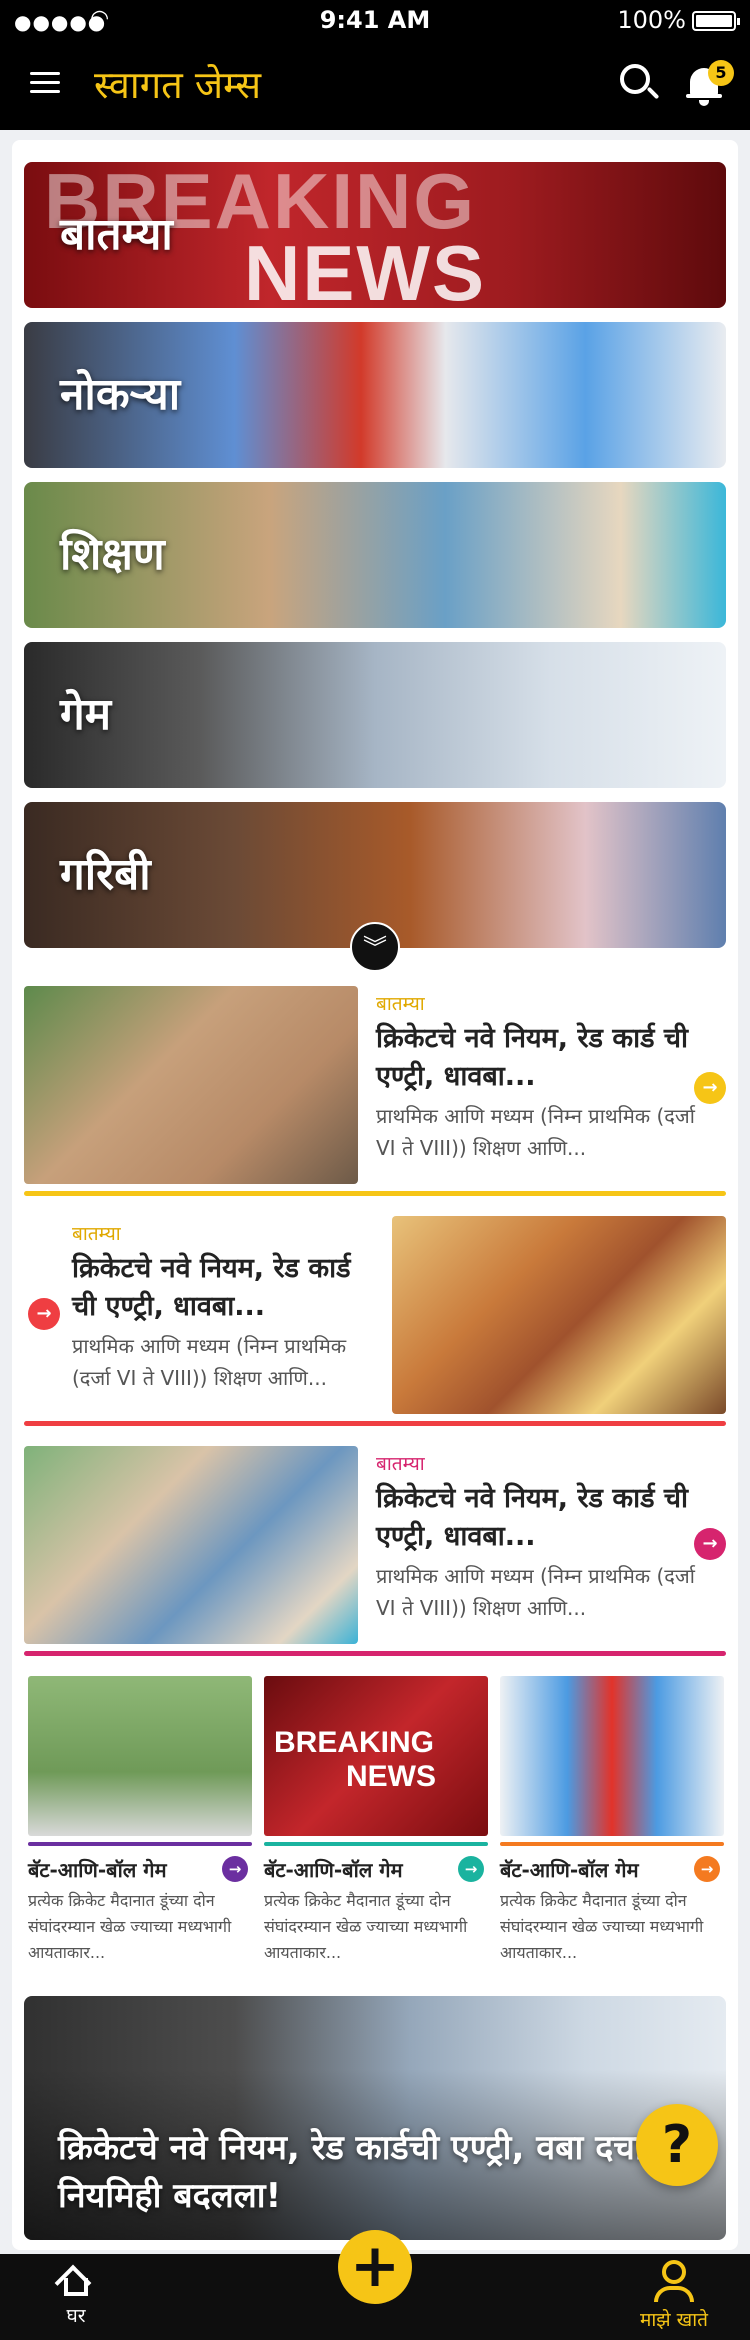 Image resolution: width=750 pixels, height=2340 pixels. I want to click on mini-card-image: BREAKING NEWS, so click(376, 1756).